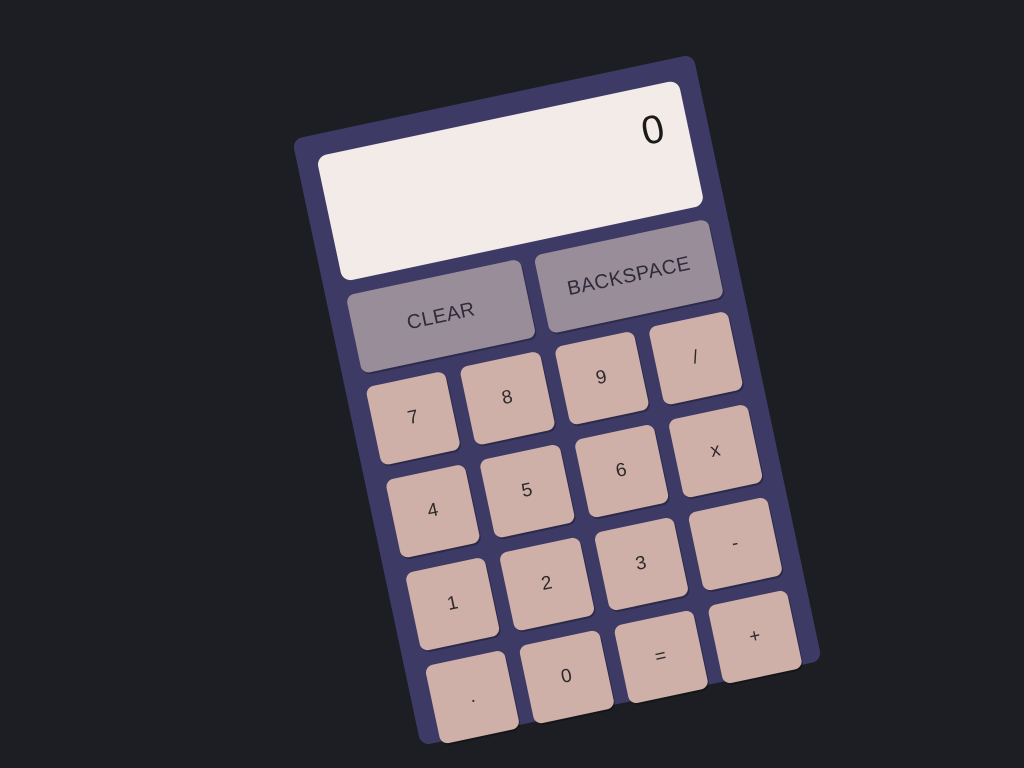  Describe the element at coordinates (507, 398) in the screenshot. I see `key-8: 8` at that location.